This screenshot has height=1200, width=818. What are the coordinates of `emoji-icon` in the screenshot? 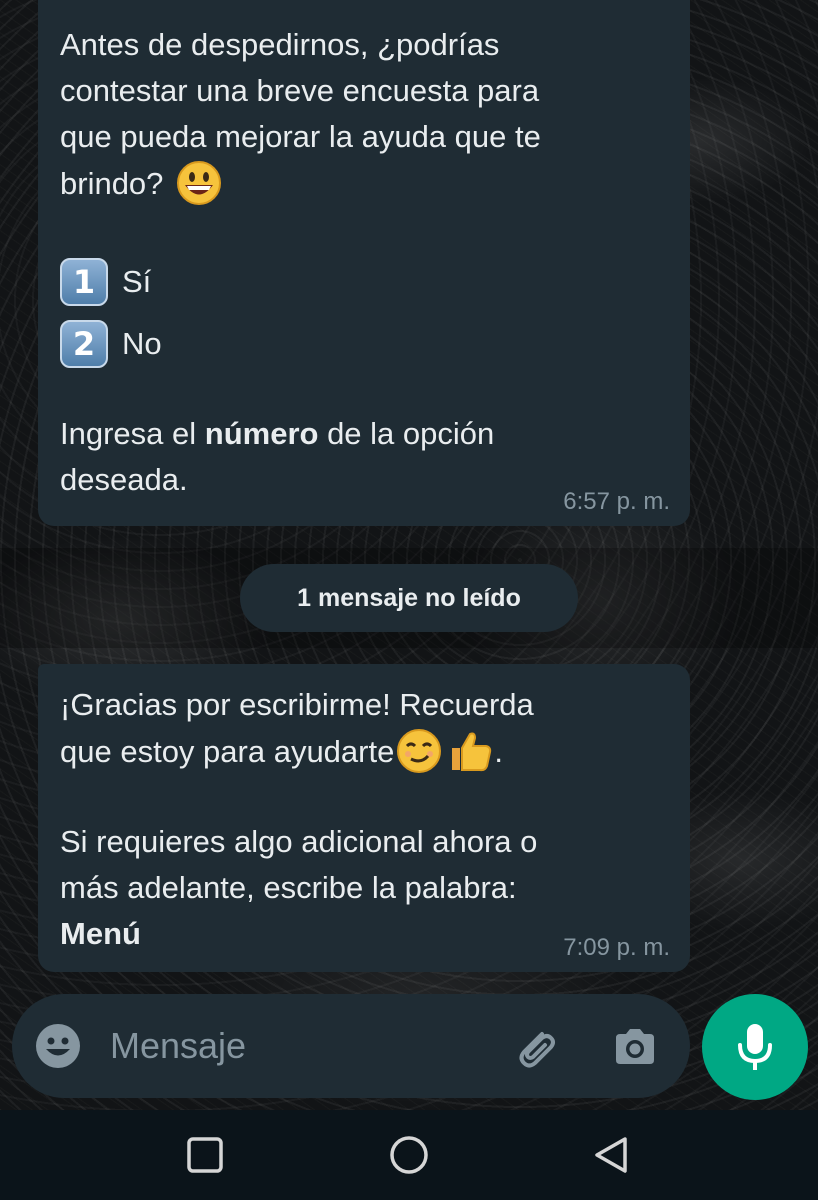 It's located at (58, 1046).